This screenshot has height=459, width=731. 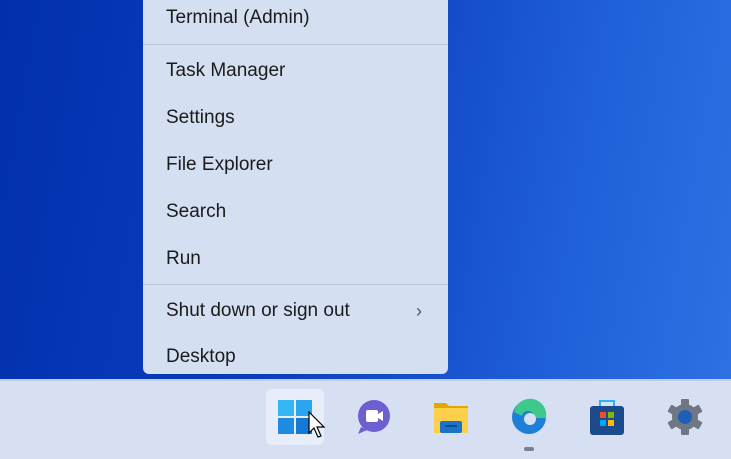 I want to click on menu-item-shut-down: Shut down or sign out ›, so click(x=295, y=311).